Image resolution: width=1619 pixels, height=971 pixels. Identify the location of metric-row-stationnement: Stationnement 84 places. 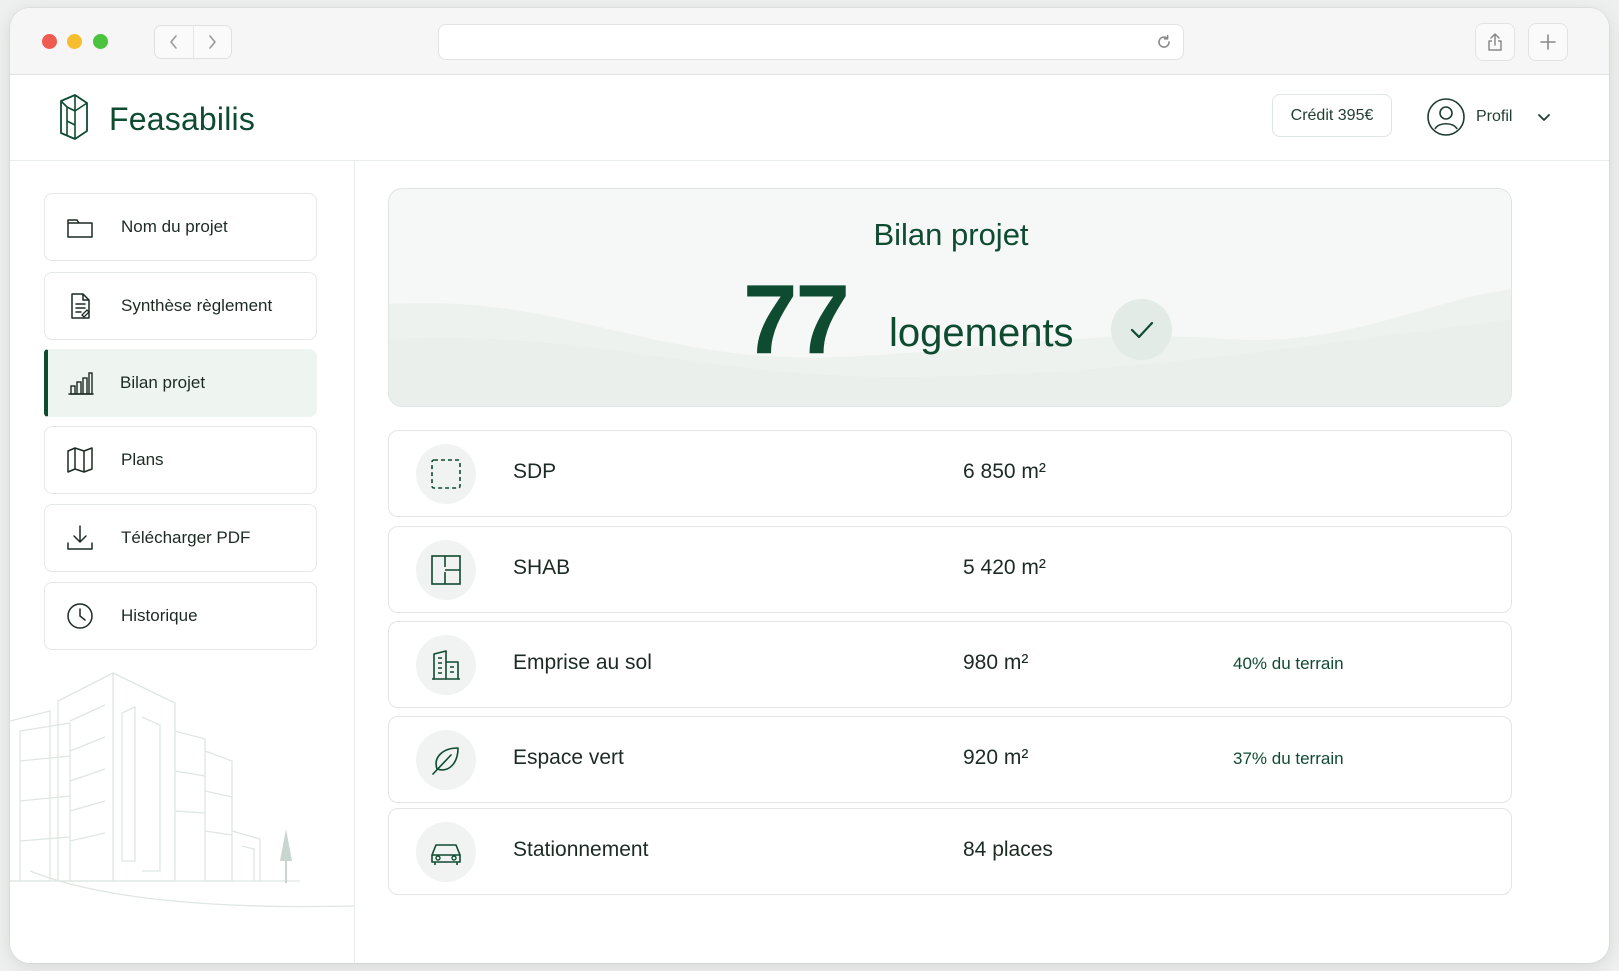
(950, 851).